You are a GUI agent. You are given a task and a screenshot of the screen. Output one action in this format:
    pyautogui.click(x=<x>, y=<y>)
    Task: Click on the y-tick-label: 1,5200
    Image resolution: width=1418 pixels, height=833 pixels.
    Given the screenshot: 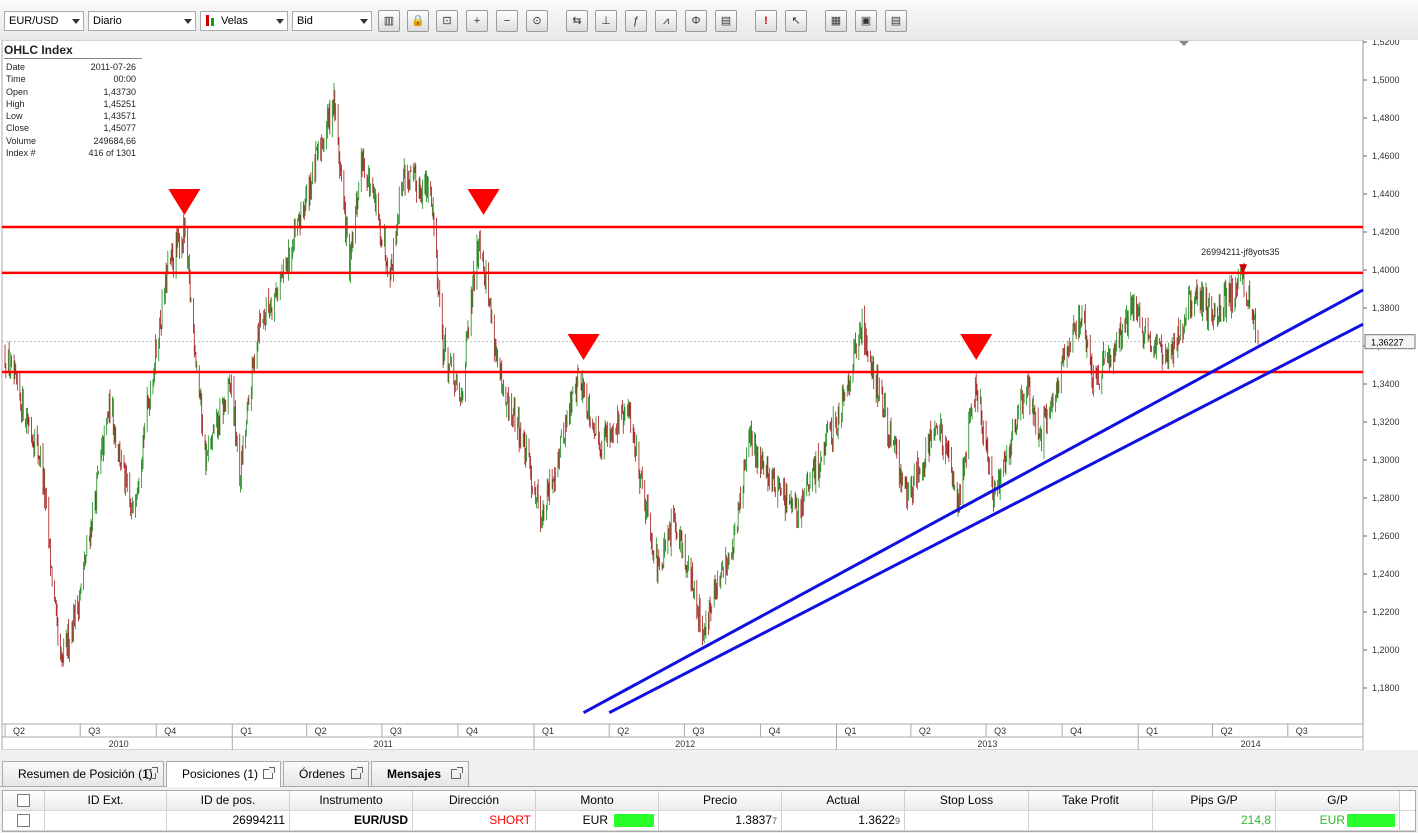 What is the action you would take?
    pyautogui.click(x=1386, y=43)
    